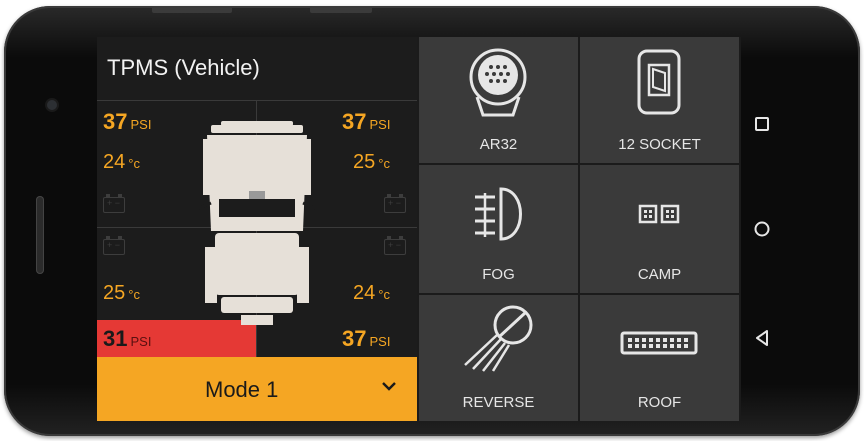 This screenshot has width=864, height=441. Describe the element at coordinates (498, 338) in the screenshot. I see `reverse-light-icon` at that location.